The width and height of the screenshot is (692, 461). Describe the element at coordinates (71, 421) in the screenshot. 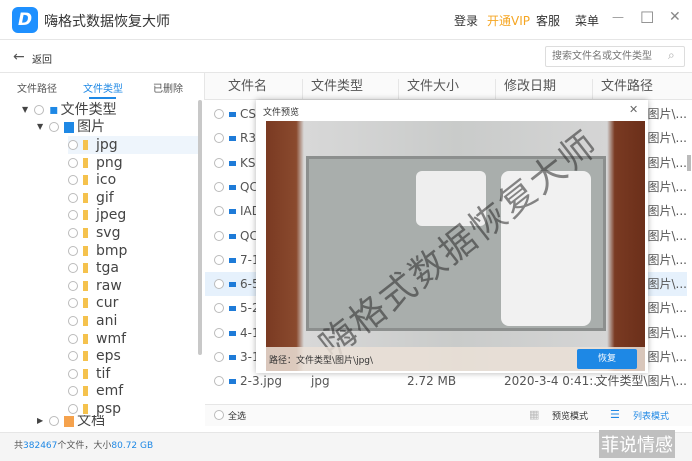

I see `tree-node-docs: ▶ 文档` at that location.